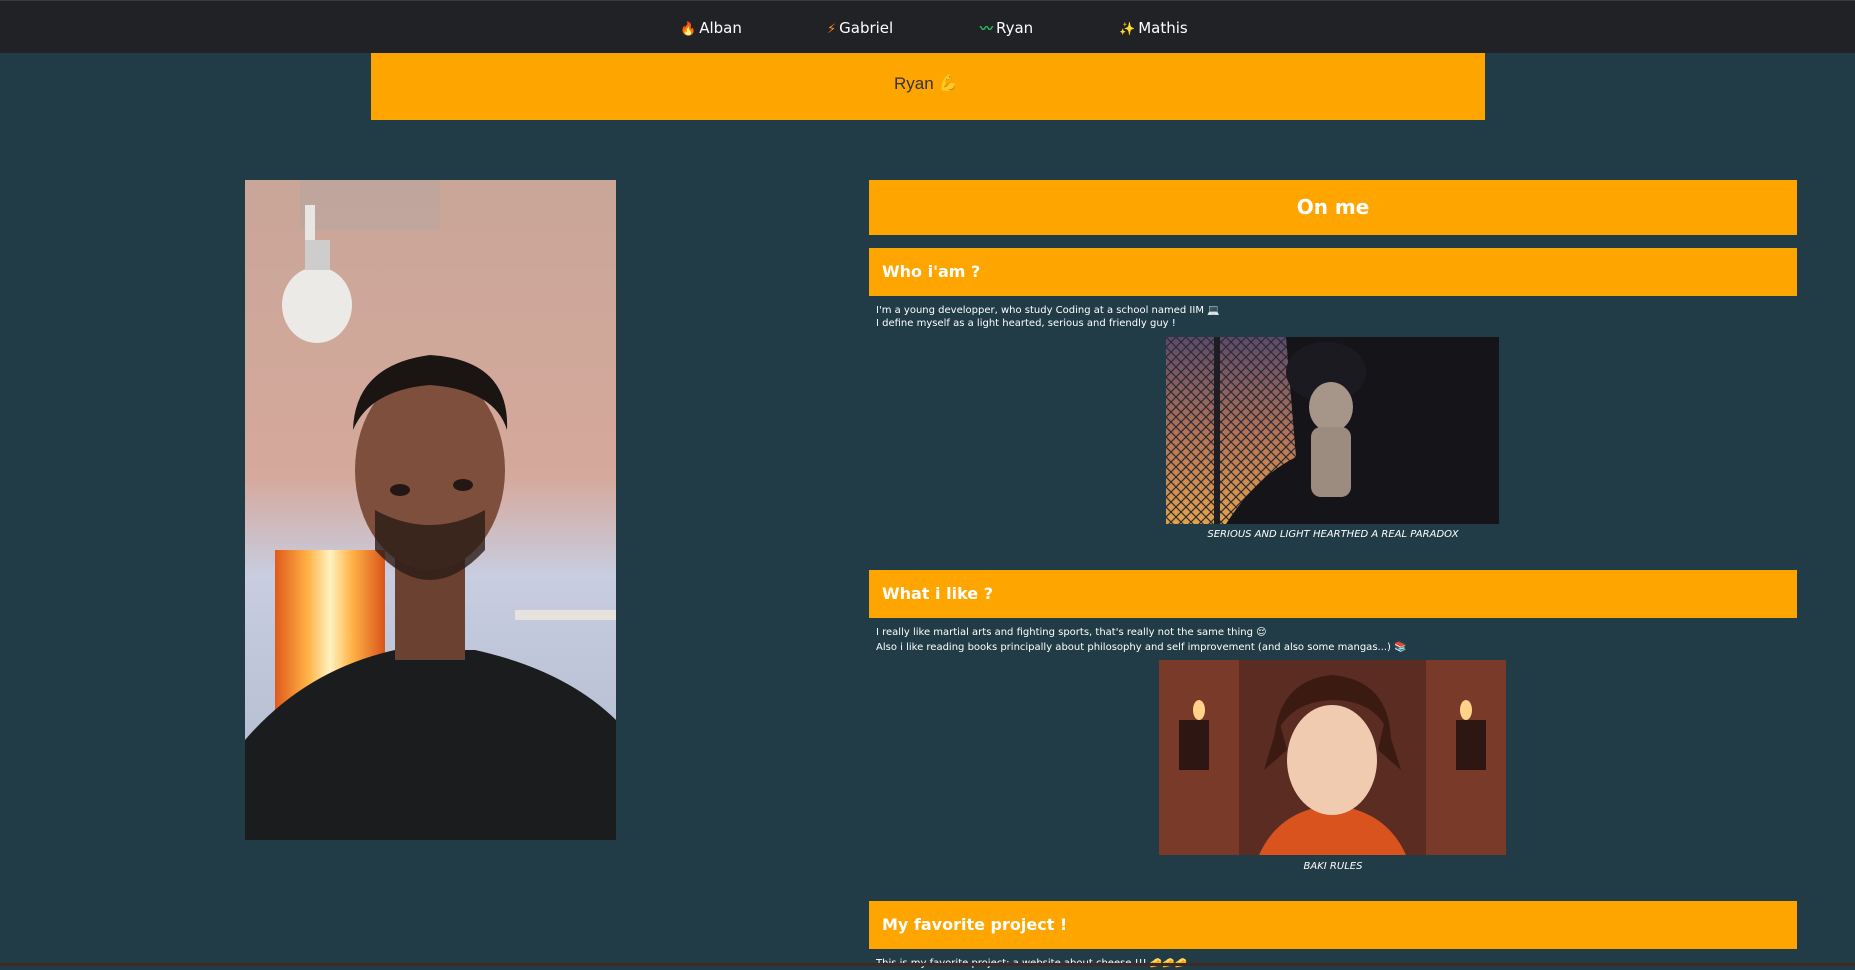  I want to click on nav-item-ryan: 〰 Ryan, so click(1006, 29).